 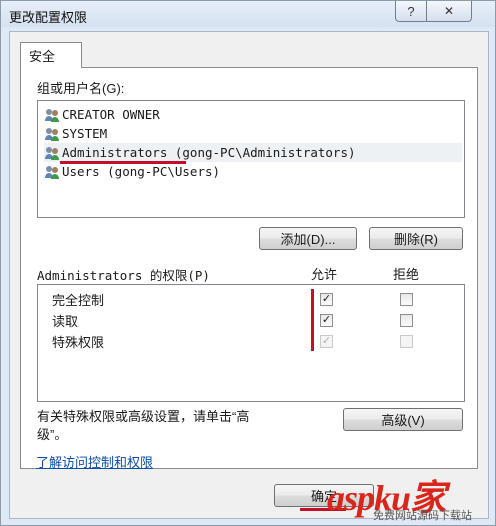 What do you see at coordinates (141, 171) in the screenshot?
I see `user-name: Users (gong-PC\Users)` at bounding box center [141, 171].